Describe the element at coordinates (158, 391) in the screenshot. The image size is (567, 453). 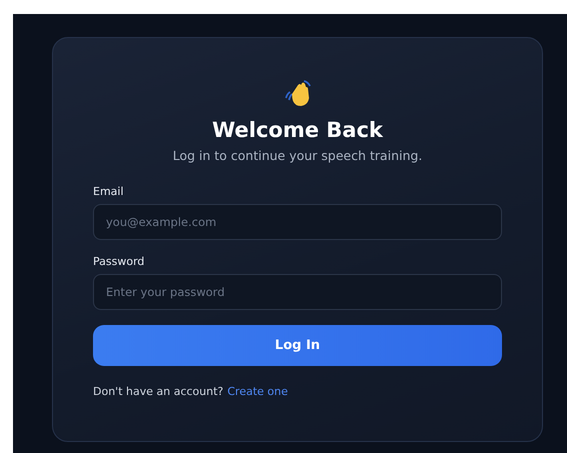
I see `signup-prompt: Don't have an account?` at that location.